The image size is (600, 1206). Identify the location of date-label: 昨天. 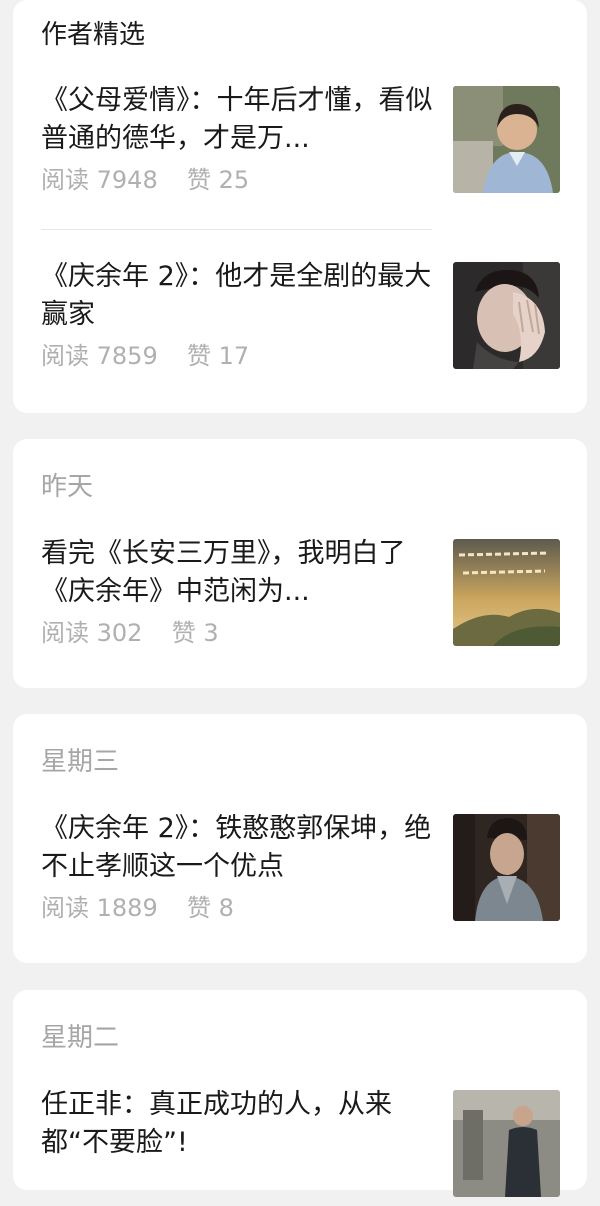
(67, 487).